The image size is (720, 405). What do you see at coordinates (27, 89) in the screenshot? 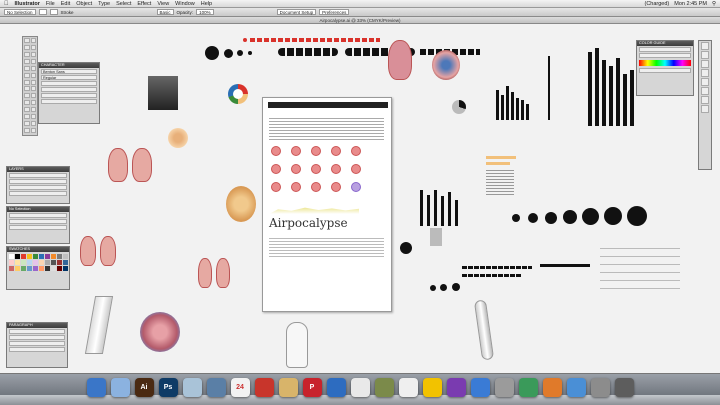
I see `width-tool-icon` at bounding box center [27, 89].